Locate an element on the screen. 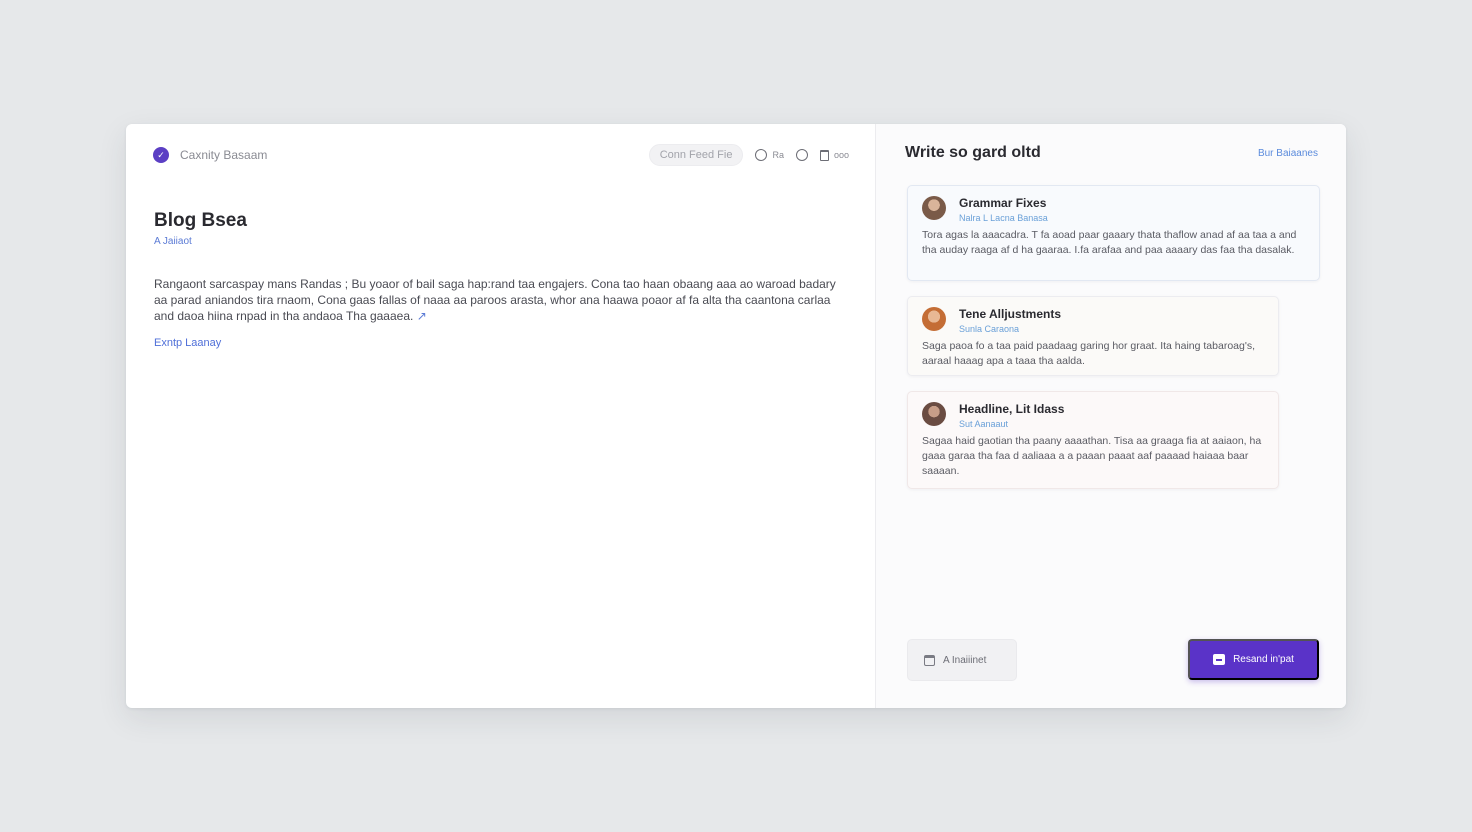 The image size is (1472, 832). card-title: Grammar Fixes is located at coordinates (1003, 203).